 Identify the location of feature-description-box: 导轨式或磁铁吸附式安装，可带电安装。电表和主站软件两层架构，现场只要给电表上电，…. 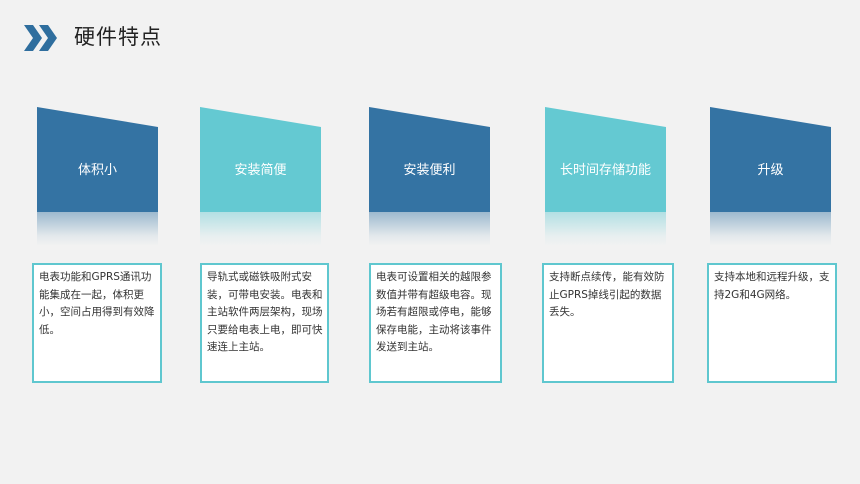
(264, 323).